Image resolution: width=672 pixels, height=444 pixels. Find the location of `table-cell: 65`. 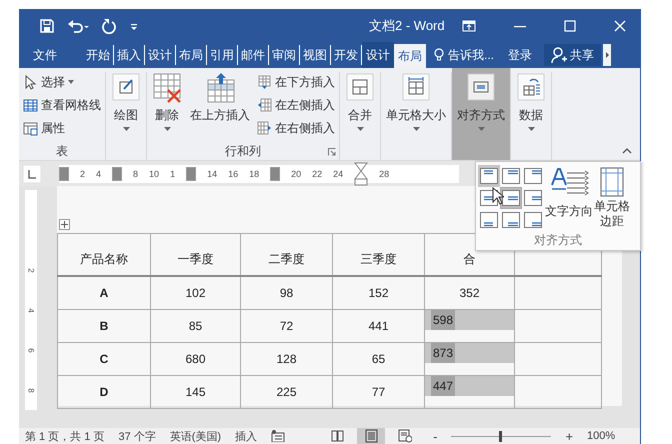

table-cell: 65 is located at coordinates (379, 359).